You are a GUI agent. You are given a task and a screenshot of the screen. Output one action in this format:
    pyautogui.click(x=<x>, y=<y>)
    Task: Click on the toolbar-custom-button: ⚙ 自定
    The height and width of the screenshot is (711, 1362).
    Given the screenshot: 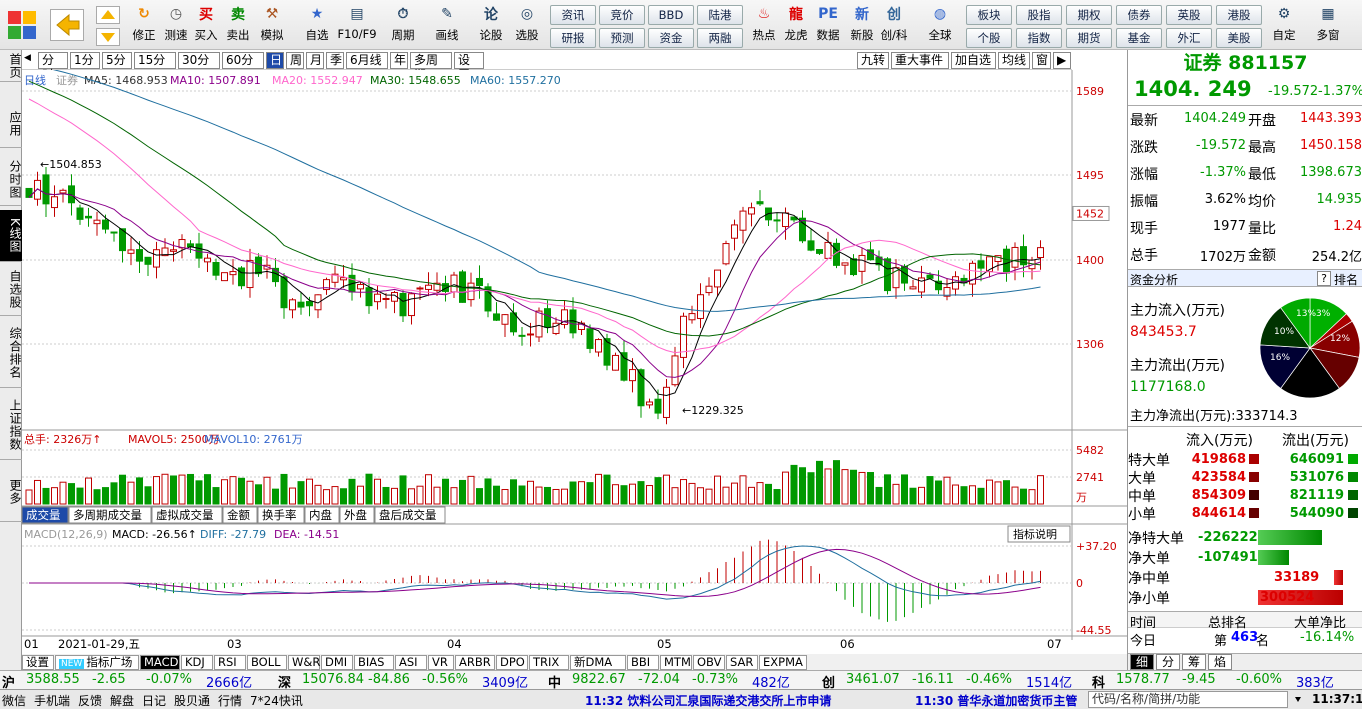 What is the action you would take?
    pyautogui.click(x=1284, y=25)
    